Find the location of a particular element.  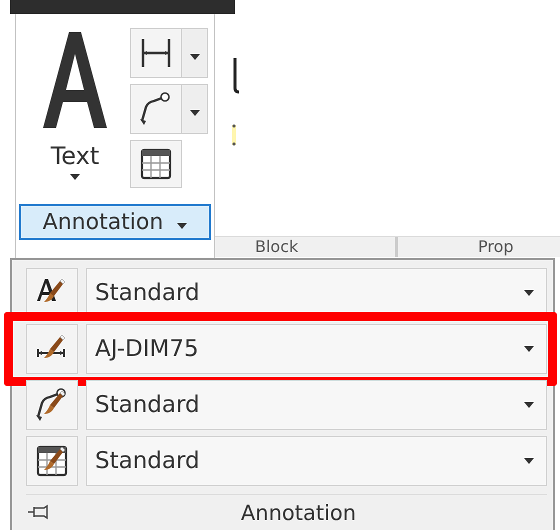

text-button: Text is located at coordinates (75, 114).